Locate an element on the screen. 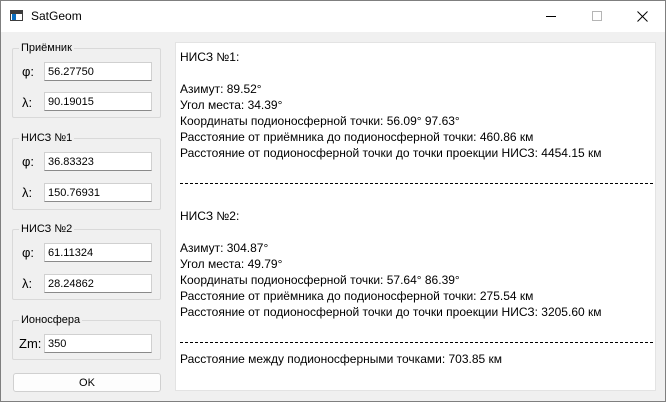  receiver-phi-label: φ: is located at coordinates (28, 71).